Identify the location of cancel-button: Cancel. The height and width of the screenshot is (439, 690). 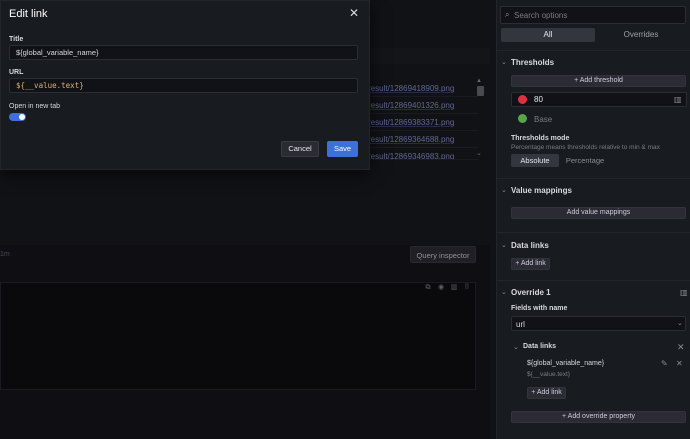
(300, 149).